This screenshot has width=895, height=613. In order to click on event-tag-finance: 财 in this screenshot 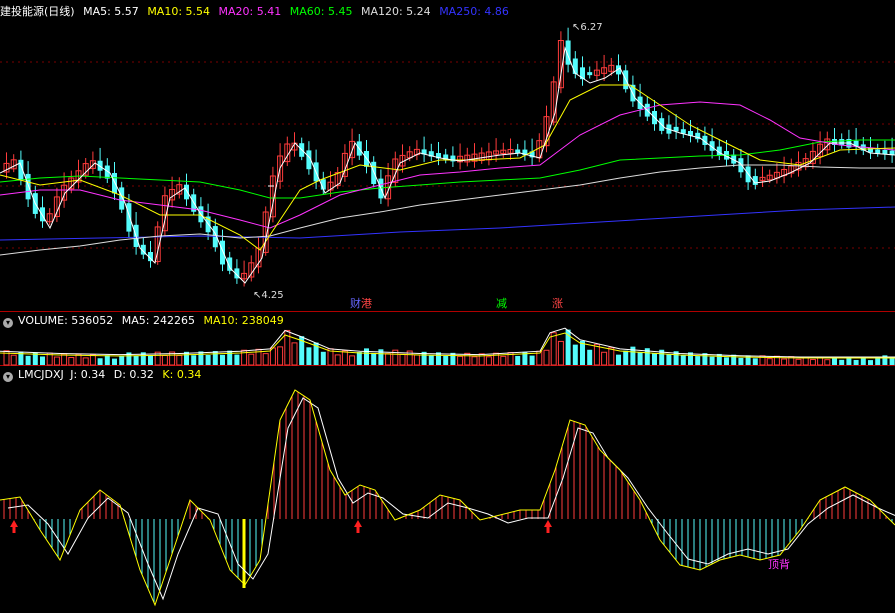, I will do `click(355, 304)`.